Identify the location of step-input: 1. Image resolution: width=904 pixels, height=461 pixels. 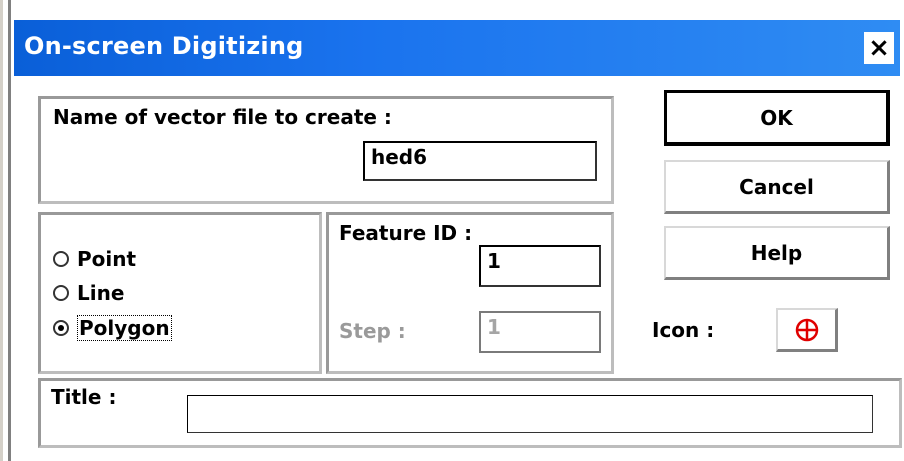
(540, 332).